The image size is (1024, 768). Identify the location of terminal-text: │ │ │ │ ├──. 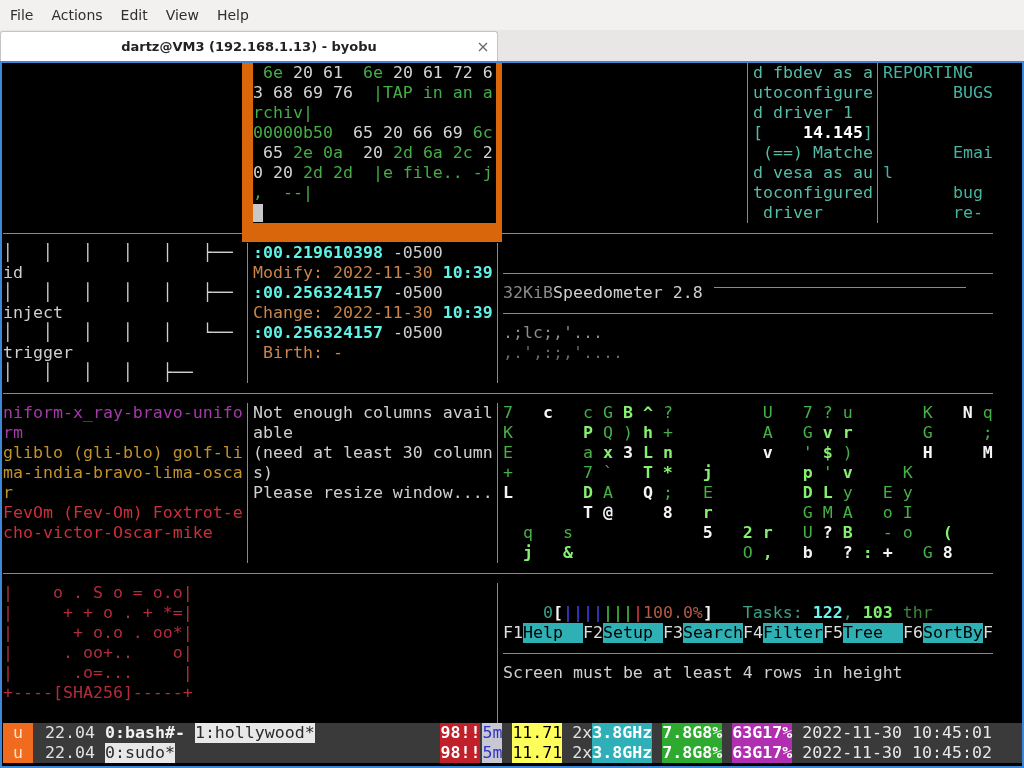
(98, 372).